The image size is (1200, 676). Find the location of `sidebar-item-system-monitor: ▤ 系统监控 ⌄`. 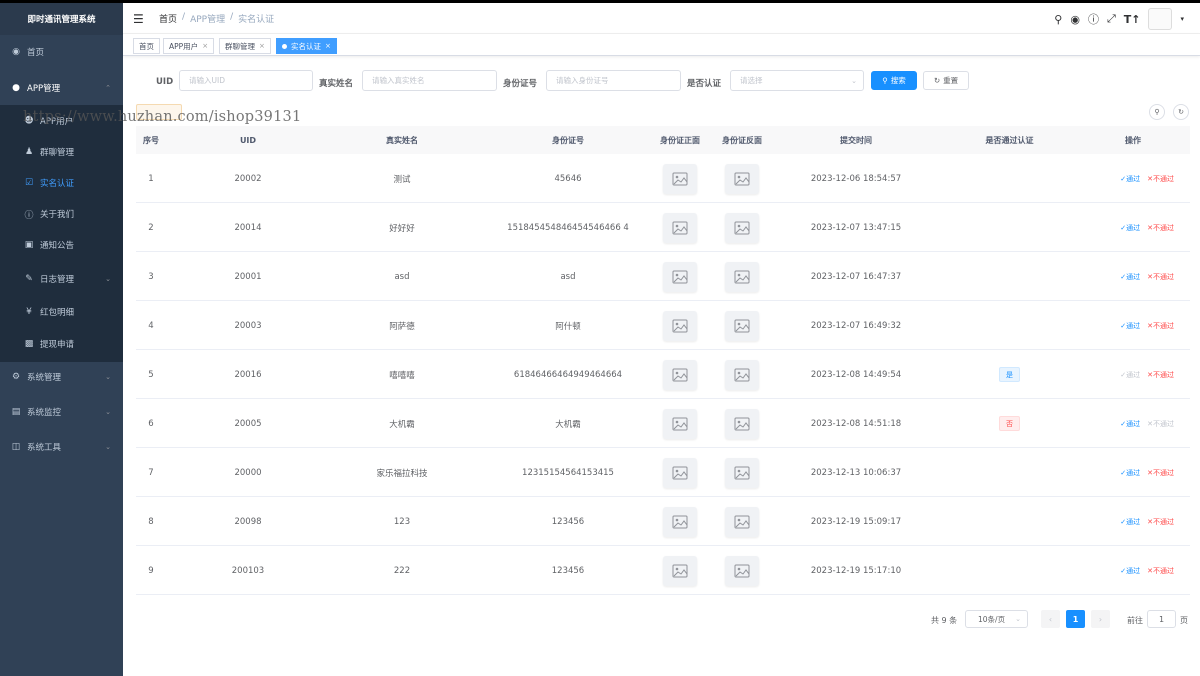

sidebar-item-system-monitor: ▤ 系统监控 ⌄ is located at coordinates (61, 412).